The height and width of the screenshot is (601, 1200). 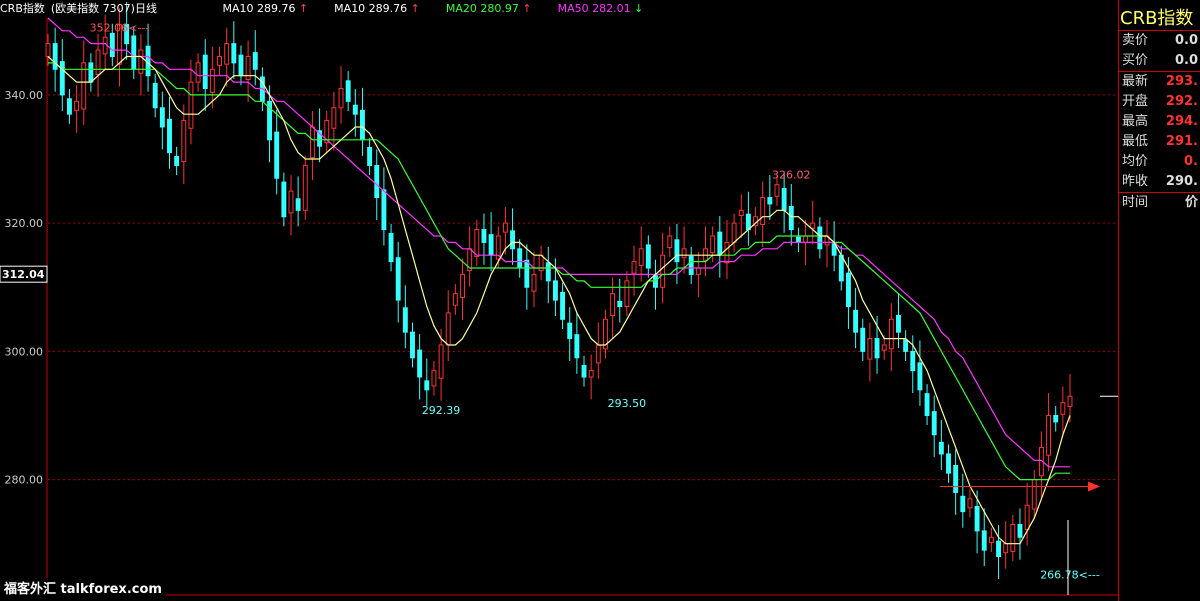 What do you see at coordinates (1186, 60) in the screenshot?
I see `quote-value: 0.0` at bounding box center [1186, 60].